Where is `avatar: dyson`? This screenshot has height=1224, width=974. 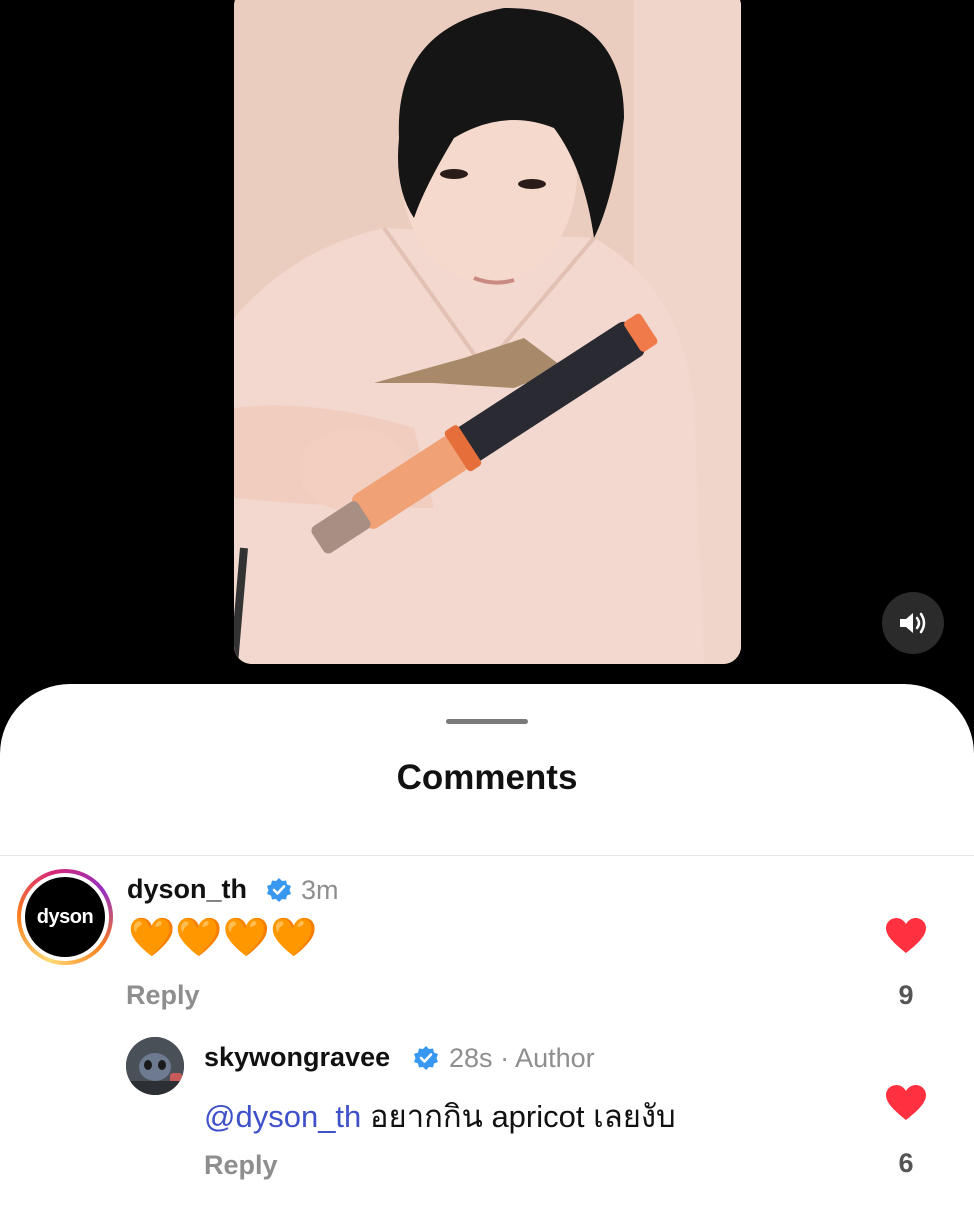 avatar: dyson is located at coordinates (65, 917).